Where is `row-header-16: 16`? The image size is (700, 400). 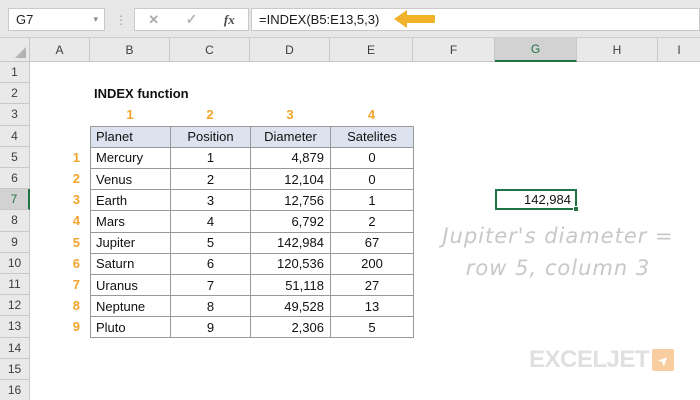 row-header-16: 16 is located at coordinates (15, 390).